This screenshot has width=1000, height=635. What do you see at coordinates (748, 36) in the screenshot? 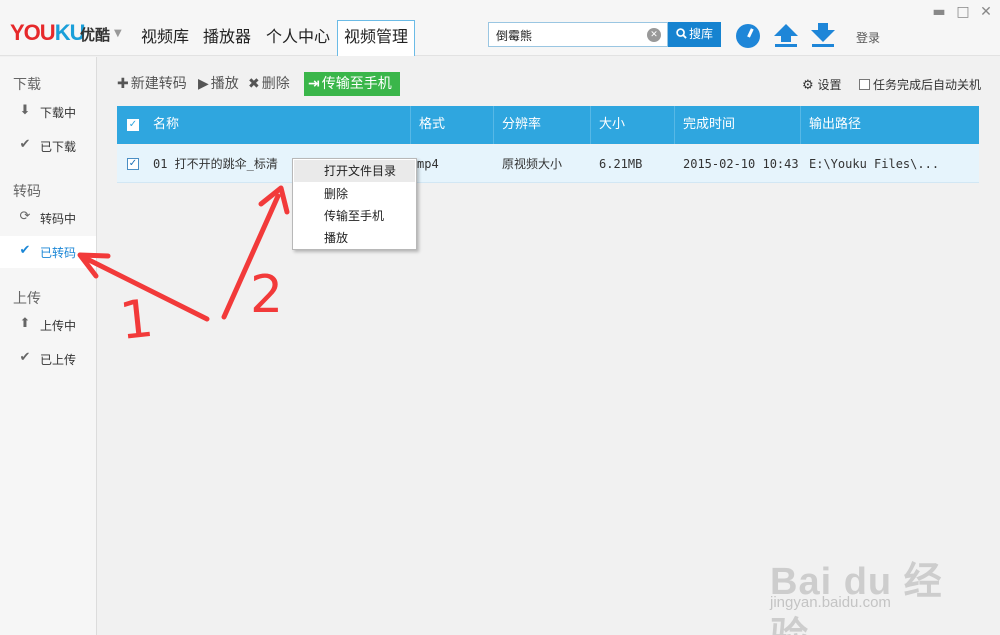
I see `history-clock-icon` at bounding box center [748, 36].